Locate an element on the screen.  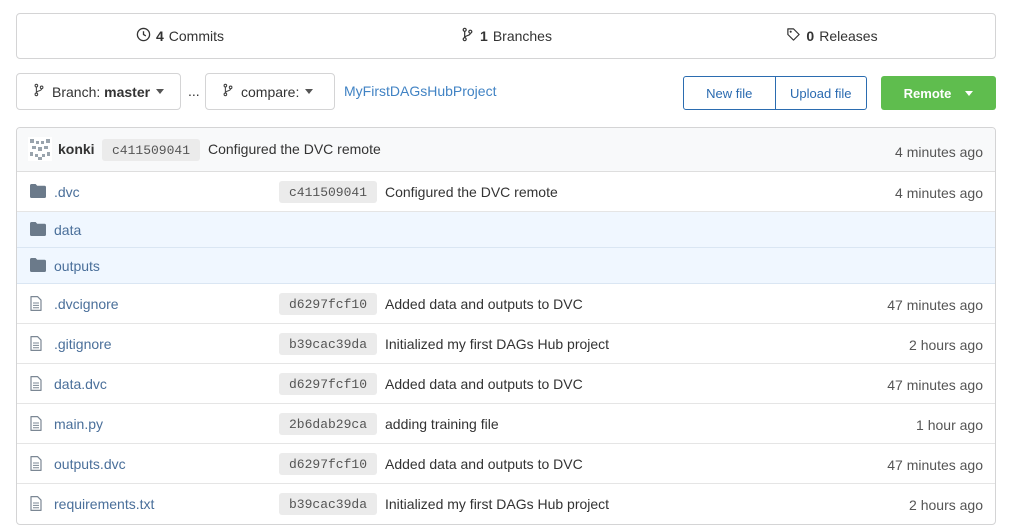
file-name: .dvc is located at coordinates (67, 192).